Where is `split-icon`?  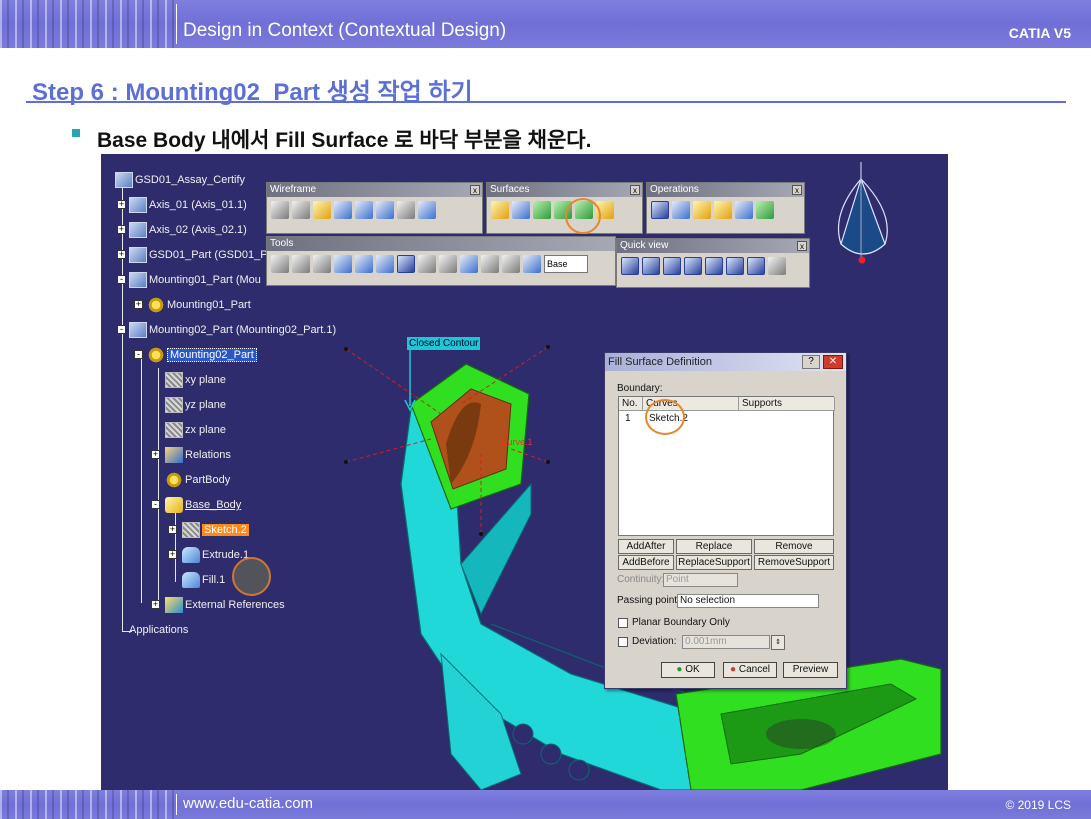
split-icon is located at coordinates (681, 210).